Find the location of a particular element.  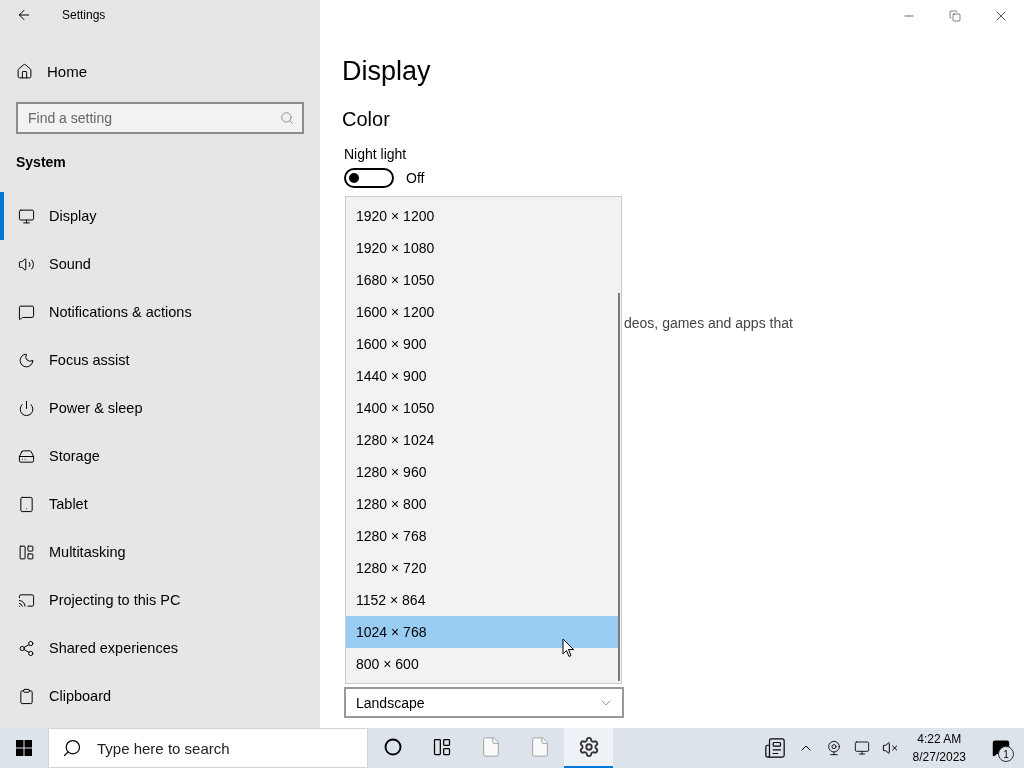

circle-icon is located at coordinates (392, 747).